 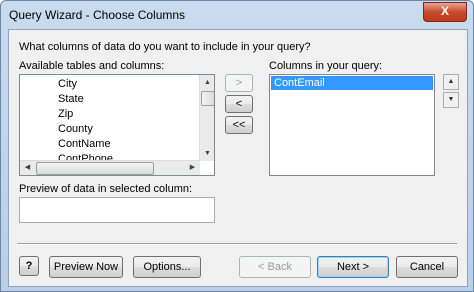 I want to click on query-columns-list: ContEmail, so click(x=352, y=125).